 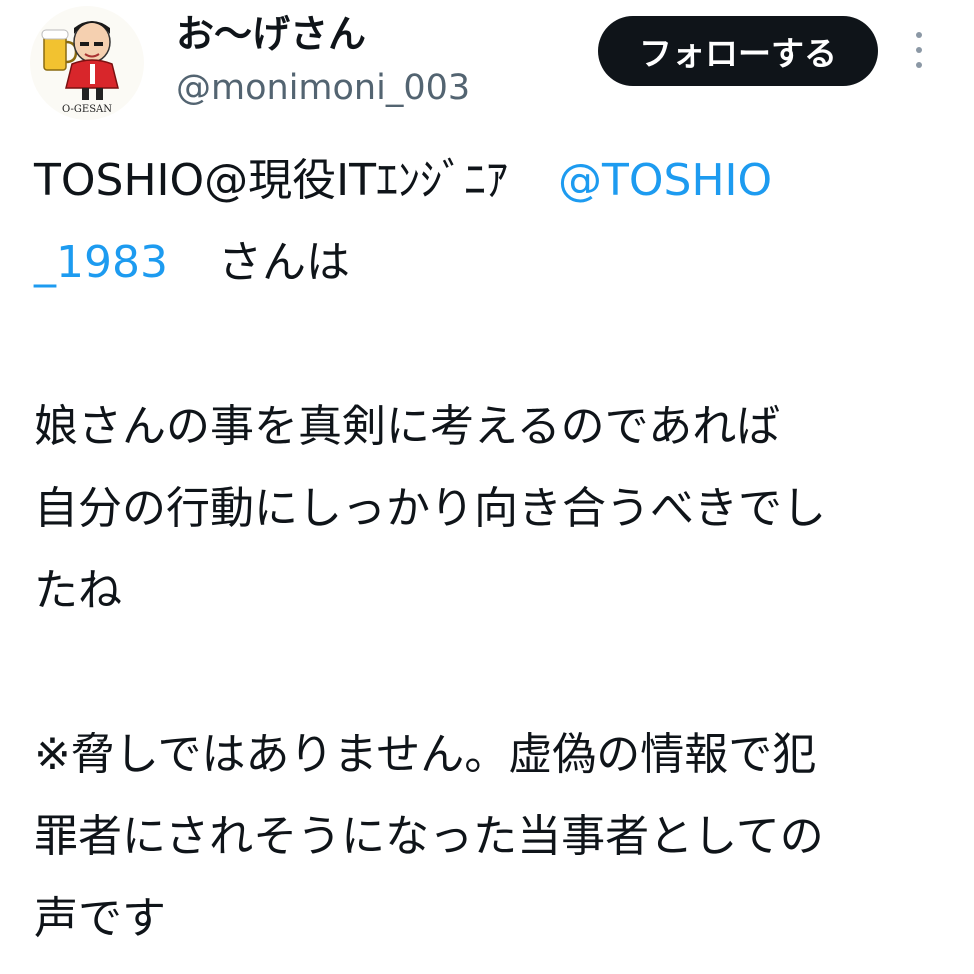 What do you see at coordinates (738, 51) in the screenshot?
I see `follow-button: フォローする` at bounding box center [738, 51].